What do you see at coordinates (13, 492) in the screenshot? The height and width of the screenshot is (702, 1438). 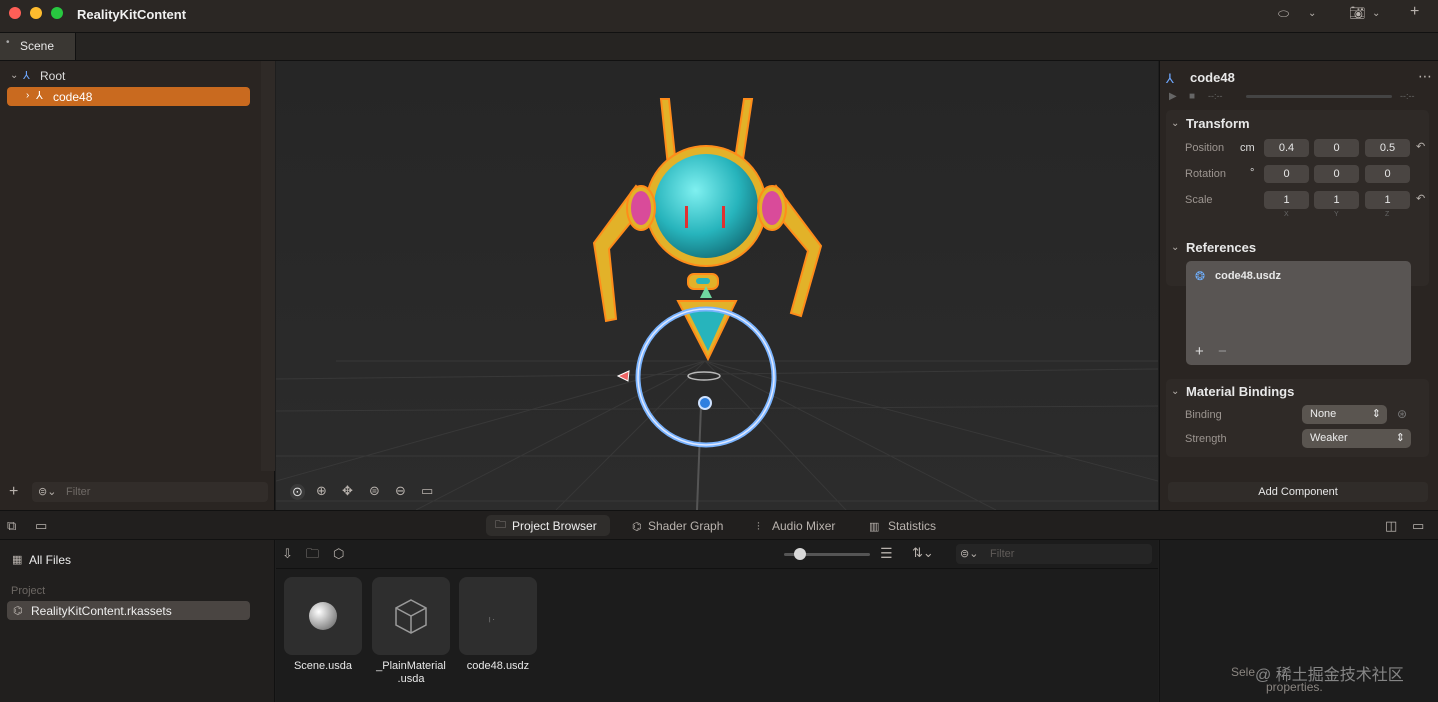 I see `add-entity-icon: +` at bounding box center [13, 492].